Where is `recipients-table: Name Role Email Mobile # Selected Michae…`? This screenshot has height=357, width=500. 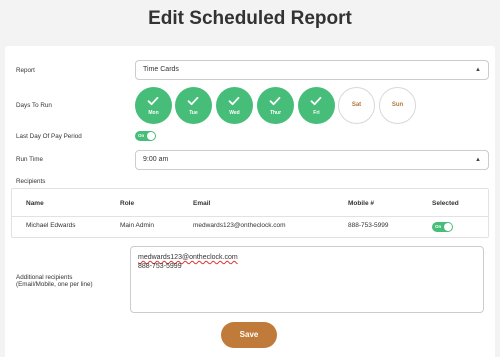
recipients-table: Name Role Email Mobile # Selected Michae… is located at coordinates (250, 213).